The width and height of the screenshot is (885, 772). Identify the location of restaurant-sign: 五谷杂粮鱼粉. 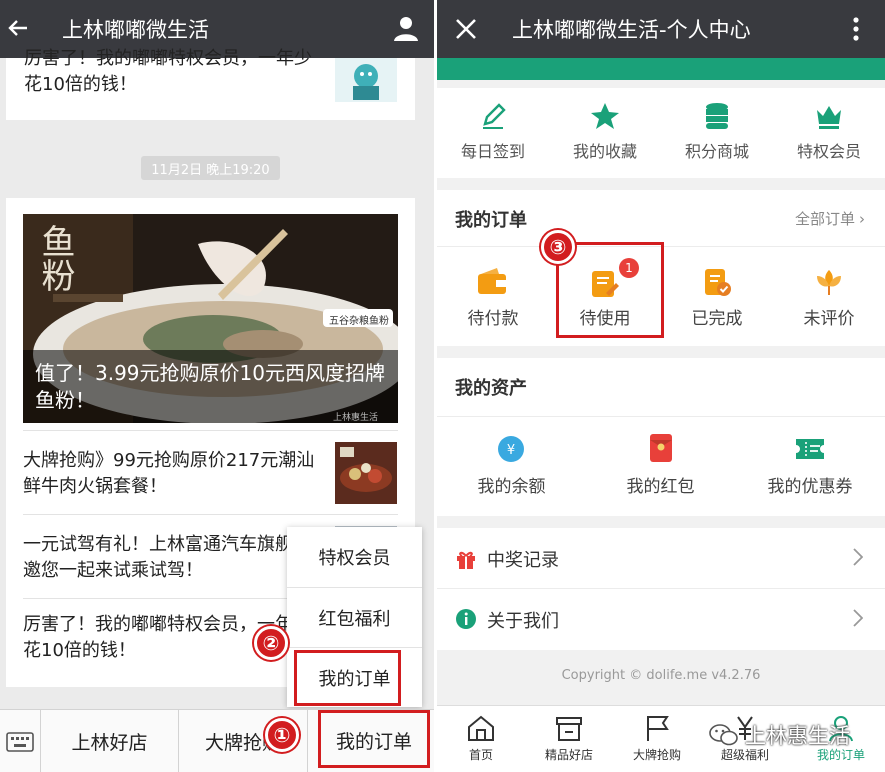
(359, 321).